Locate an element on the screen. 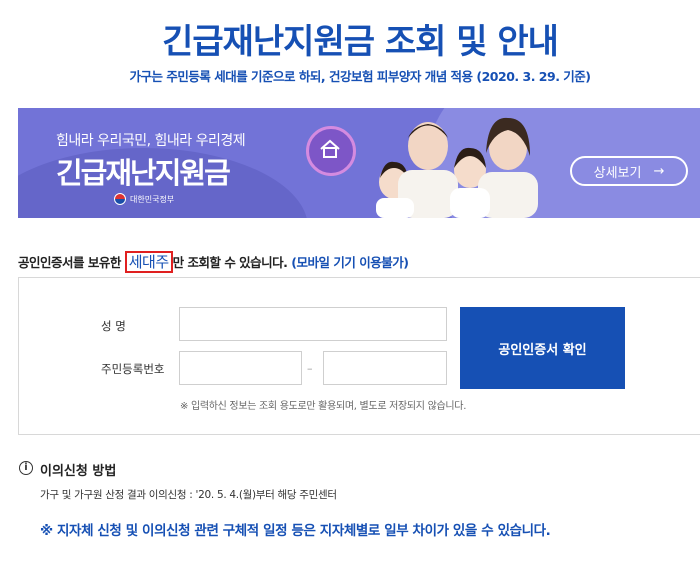 The image size is (700, 574). rrn-label: 주민등록번호 is located at coordinates (133, 369).